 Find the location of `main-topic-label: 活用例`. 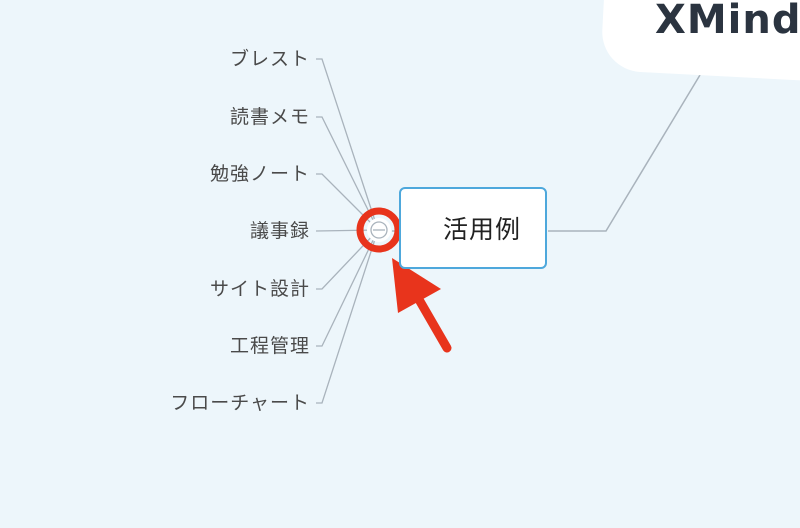

main-topic-label: 活用例 is located at coordinates (481, 229).